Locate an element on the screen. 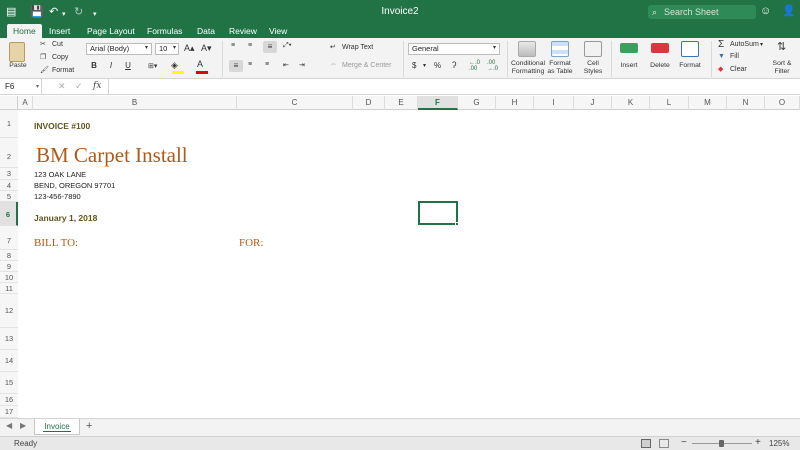 The width and height of the screenshot is (800, 450). font-name-select: Arial (Body) is located at coordinates (119, 49).